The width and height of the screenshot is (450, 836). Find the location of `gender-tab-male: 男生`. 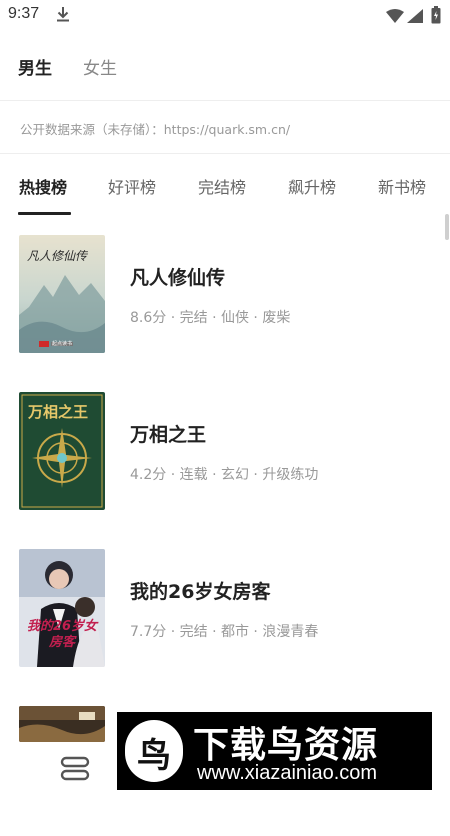

gender-tab-male: 男生 is located at coordinates (35, 66).